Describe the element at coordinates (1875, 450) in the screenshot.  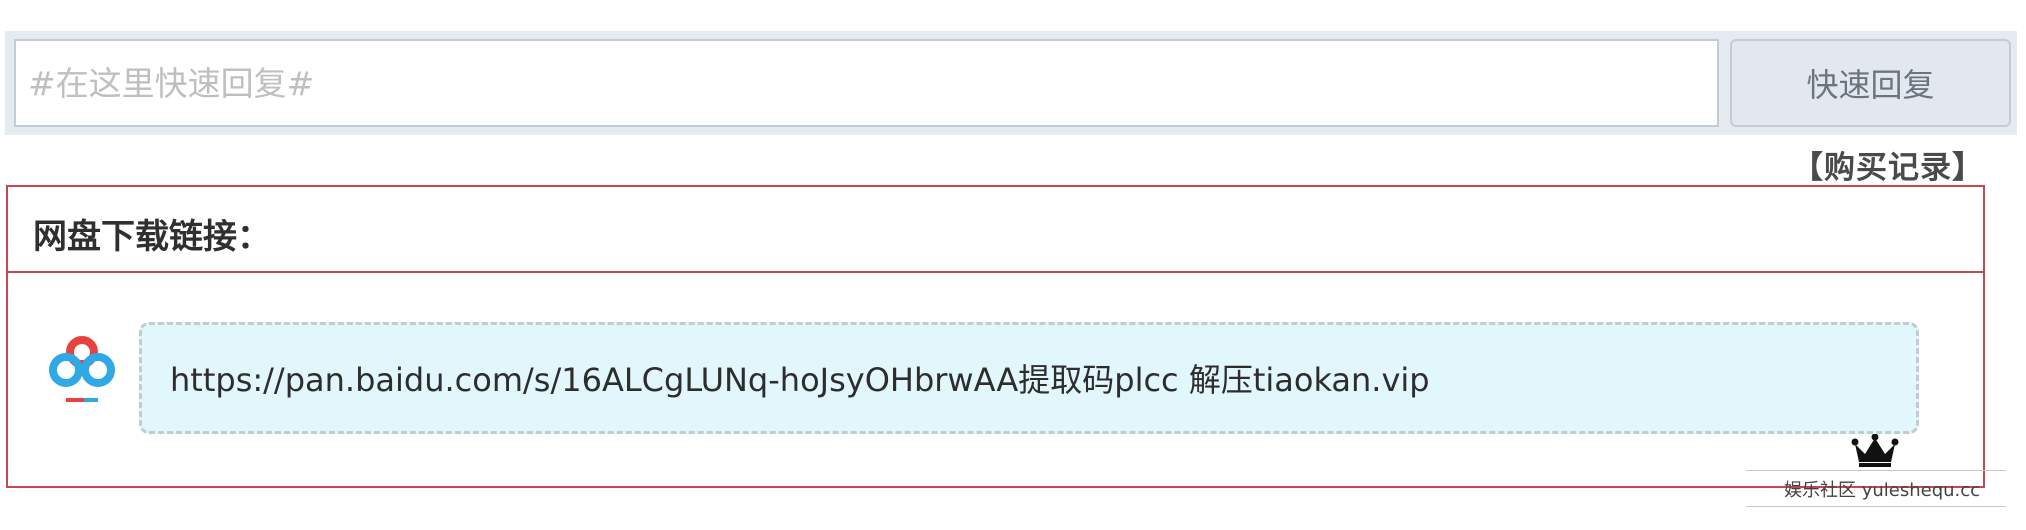
I see `crown-icon` at that location.